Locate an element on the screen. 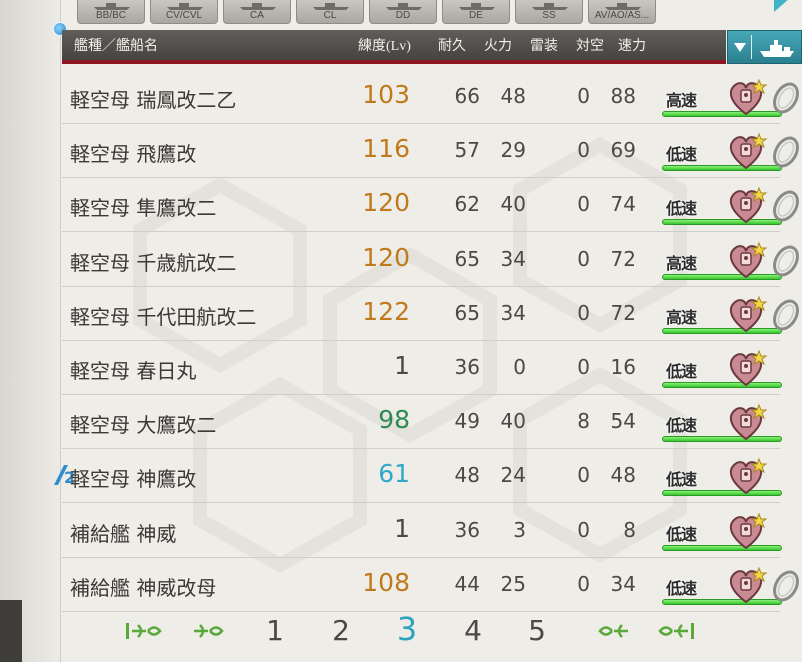  ship-hp: 44 is located at coordinates (467, 583).